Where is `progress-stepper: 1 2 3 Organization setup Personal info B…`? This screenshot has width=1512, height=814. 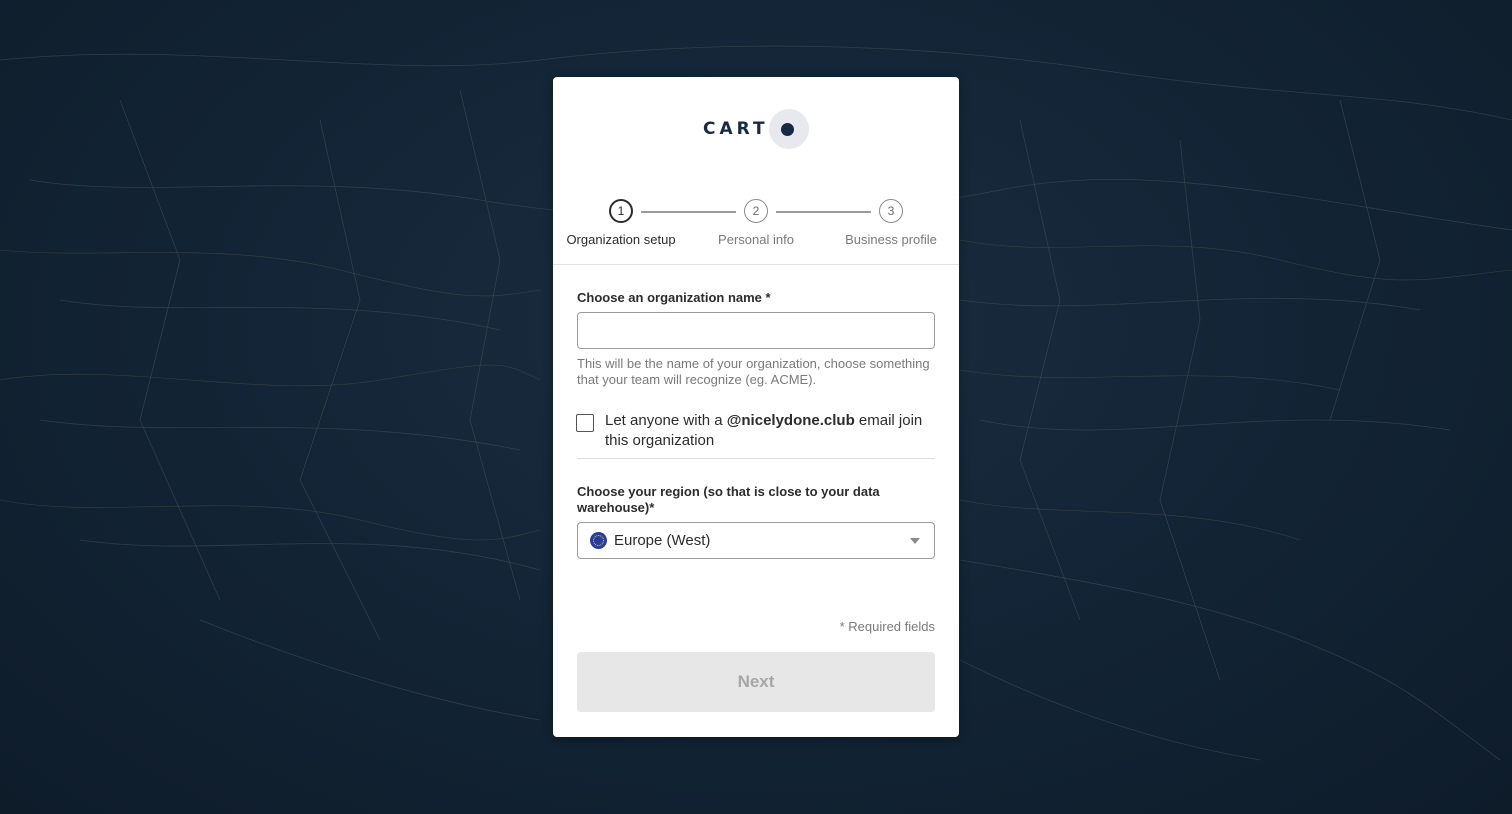
progress-stepper: 1 2 3 Organization setup Personal info B… is located at coordinates (756, 224).